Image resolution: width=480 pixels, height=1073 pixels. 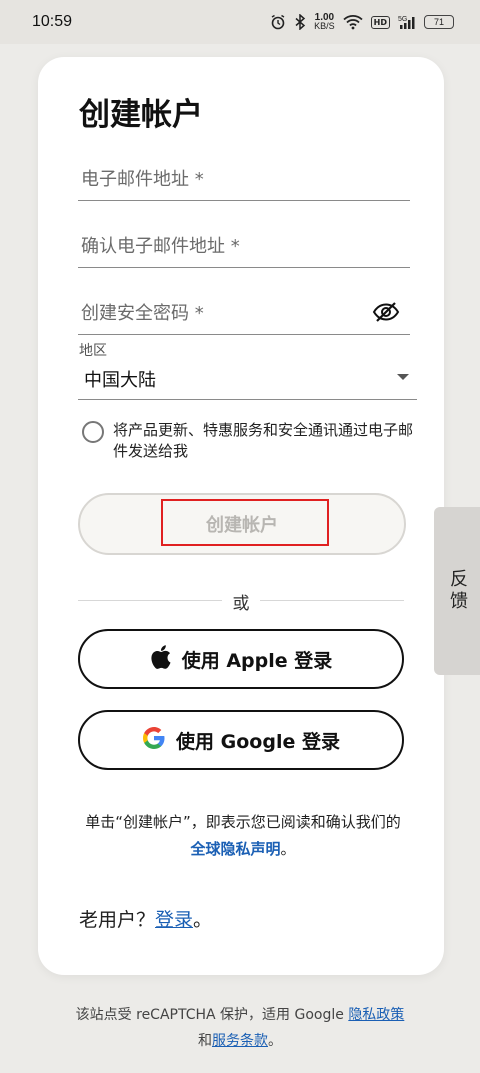 What do you see at coordinates (142, 313) in the screenshot?
I see `password-placeholder: 创建安全密码 *` at bounding box center [142, 313].